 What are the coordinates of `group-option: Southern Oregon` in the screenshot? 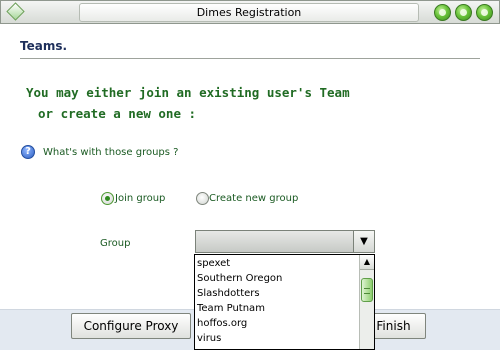 It's located at (277, 278).